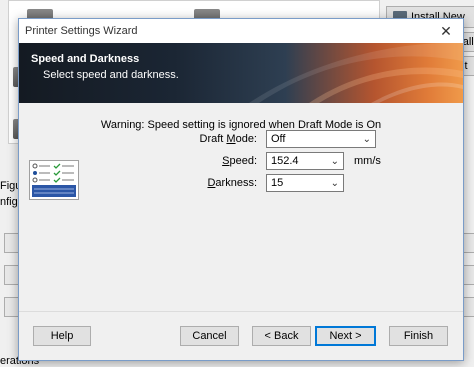  I want to click on next-button: Next >, so click(345, 336).